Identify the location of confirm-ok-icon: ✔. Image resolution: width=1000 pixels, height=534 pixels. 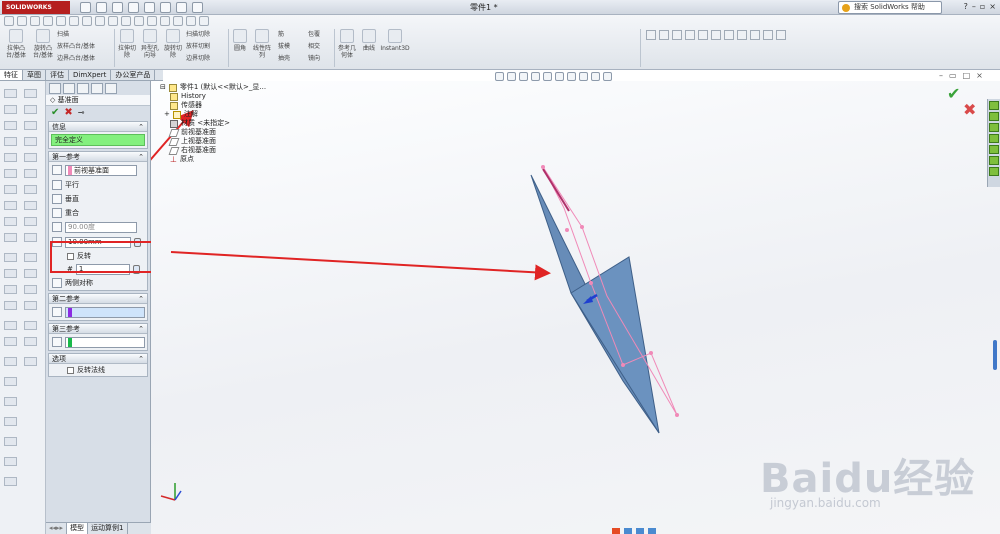
(953, 93).